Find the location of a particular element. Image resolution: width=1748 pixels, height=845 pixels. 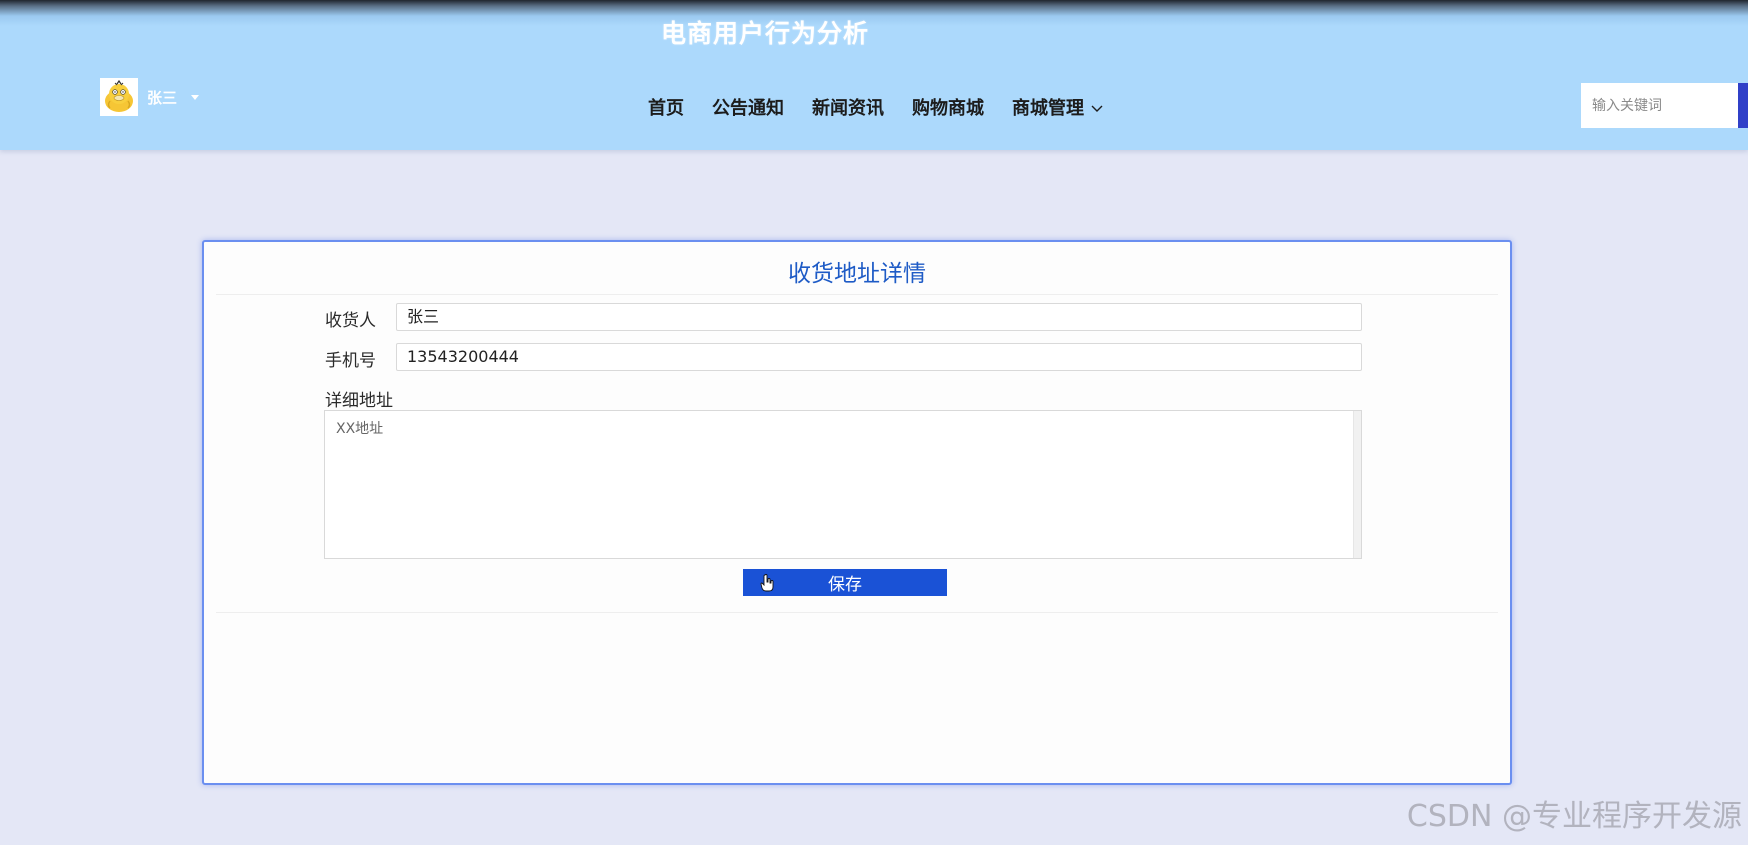

site-title: 电商用户行为分析 is located at coordinates (764, 33).